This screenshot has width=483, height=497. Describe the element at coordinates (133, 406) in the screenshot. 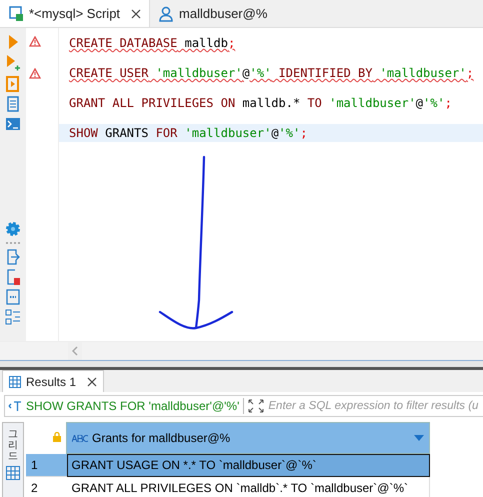

I see `query-text: SHOW GRANTS FOR 'malldbuser'@'%'` at that location.